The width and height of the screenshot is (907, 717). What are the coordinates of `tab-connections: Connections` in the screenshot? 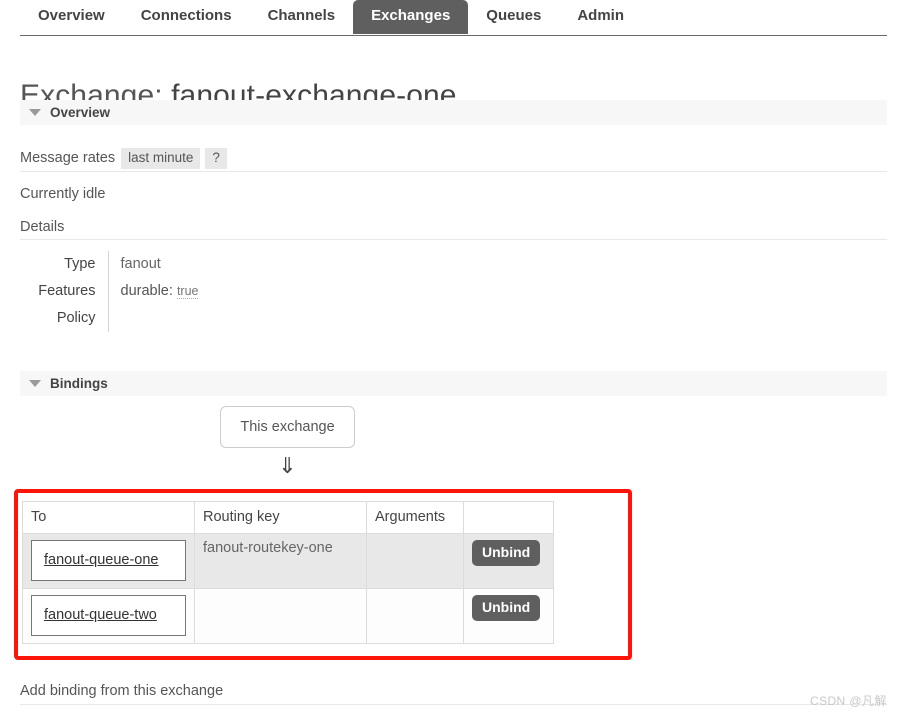 It's located at (186, 17).